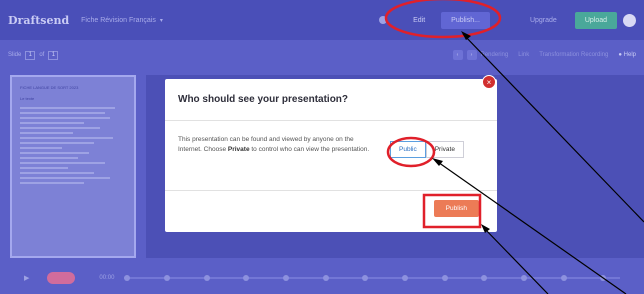 The height and width of the screenshot is (294, 644). I want to click on publish-highlight, so click(452, 211).